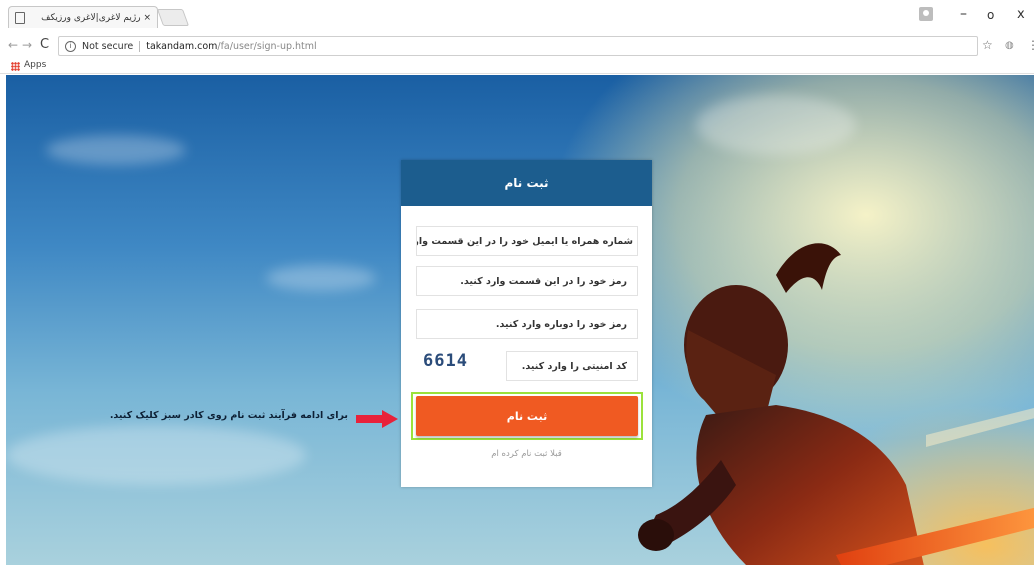 The image size is (1034, 565). Describe the element at coordinates (527, 416) in the screenshot. I see `signup-submit-button: ثبت نام` at that location.